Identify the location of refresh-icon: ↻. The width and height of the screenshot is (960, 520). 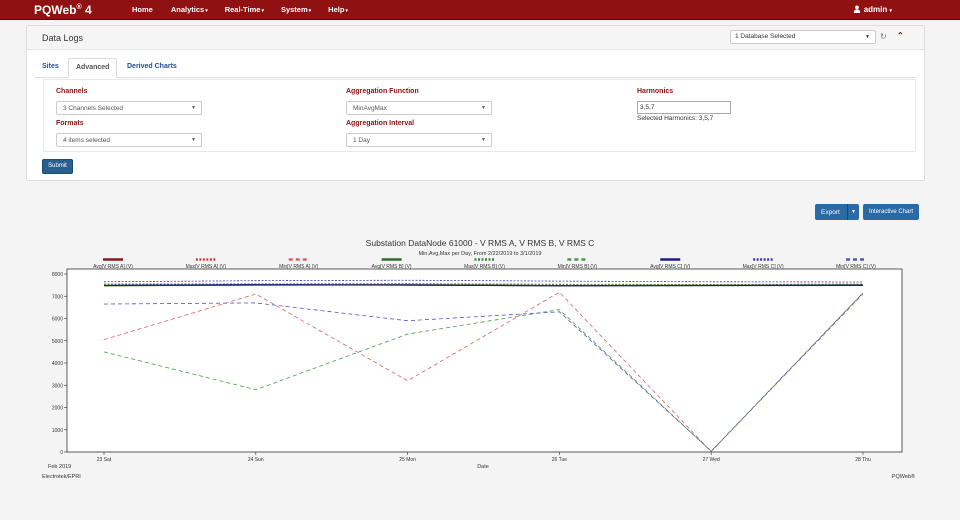
(883, 36).